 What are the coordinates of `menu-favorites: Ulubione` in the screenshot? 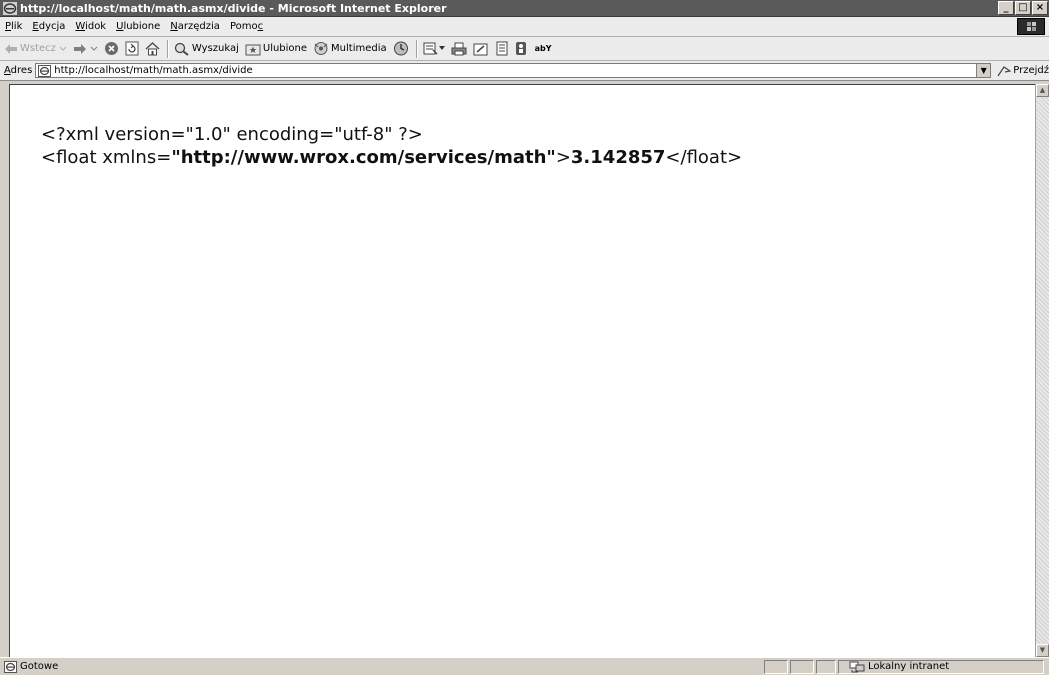 It's located at (138, 26).